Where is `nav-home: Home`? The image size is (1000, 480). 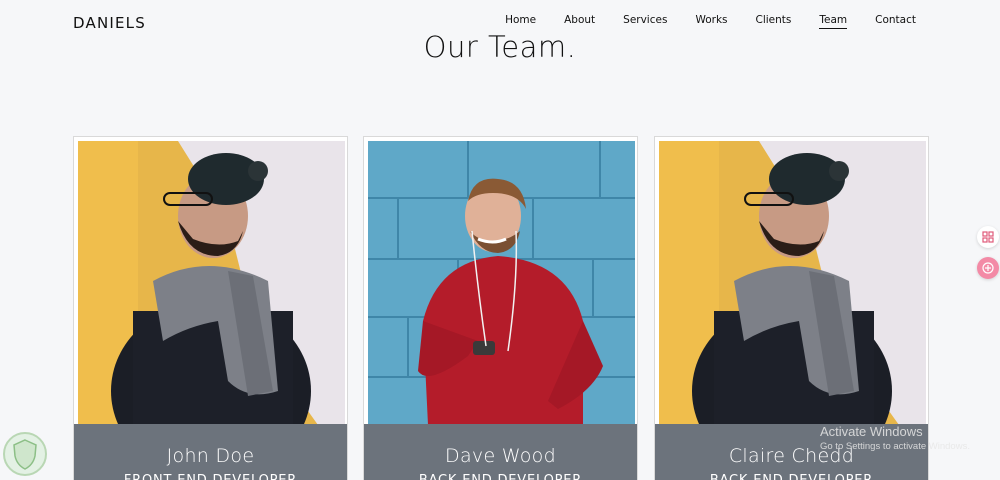 nav-home: Home is located at coordinates (520, 21).